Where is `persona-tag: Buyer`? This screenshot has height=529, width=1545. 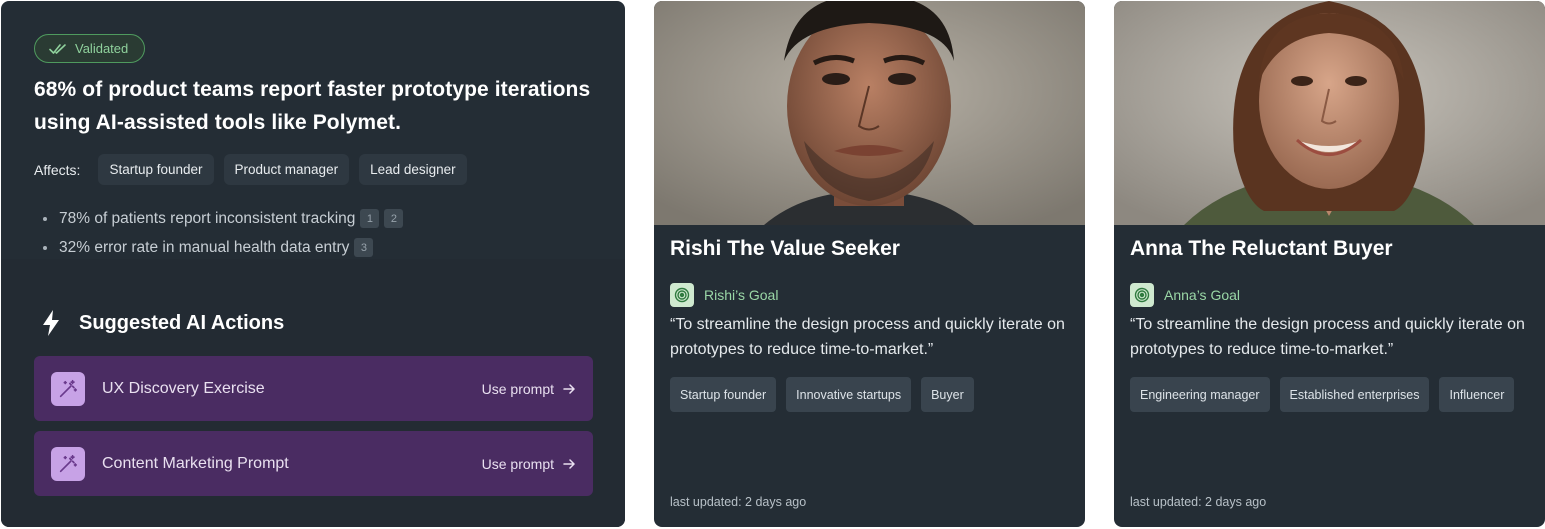
persona-tag: Buyer is located at coordinates (947, 394).